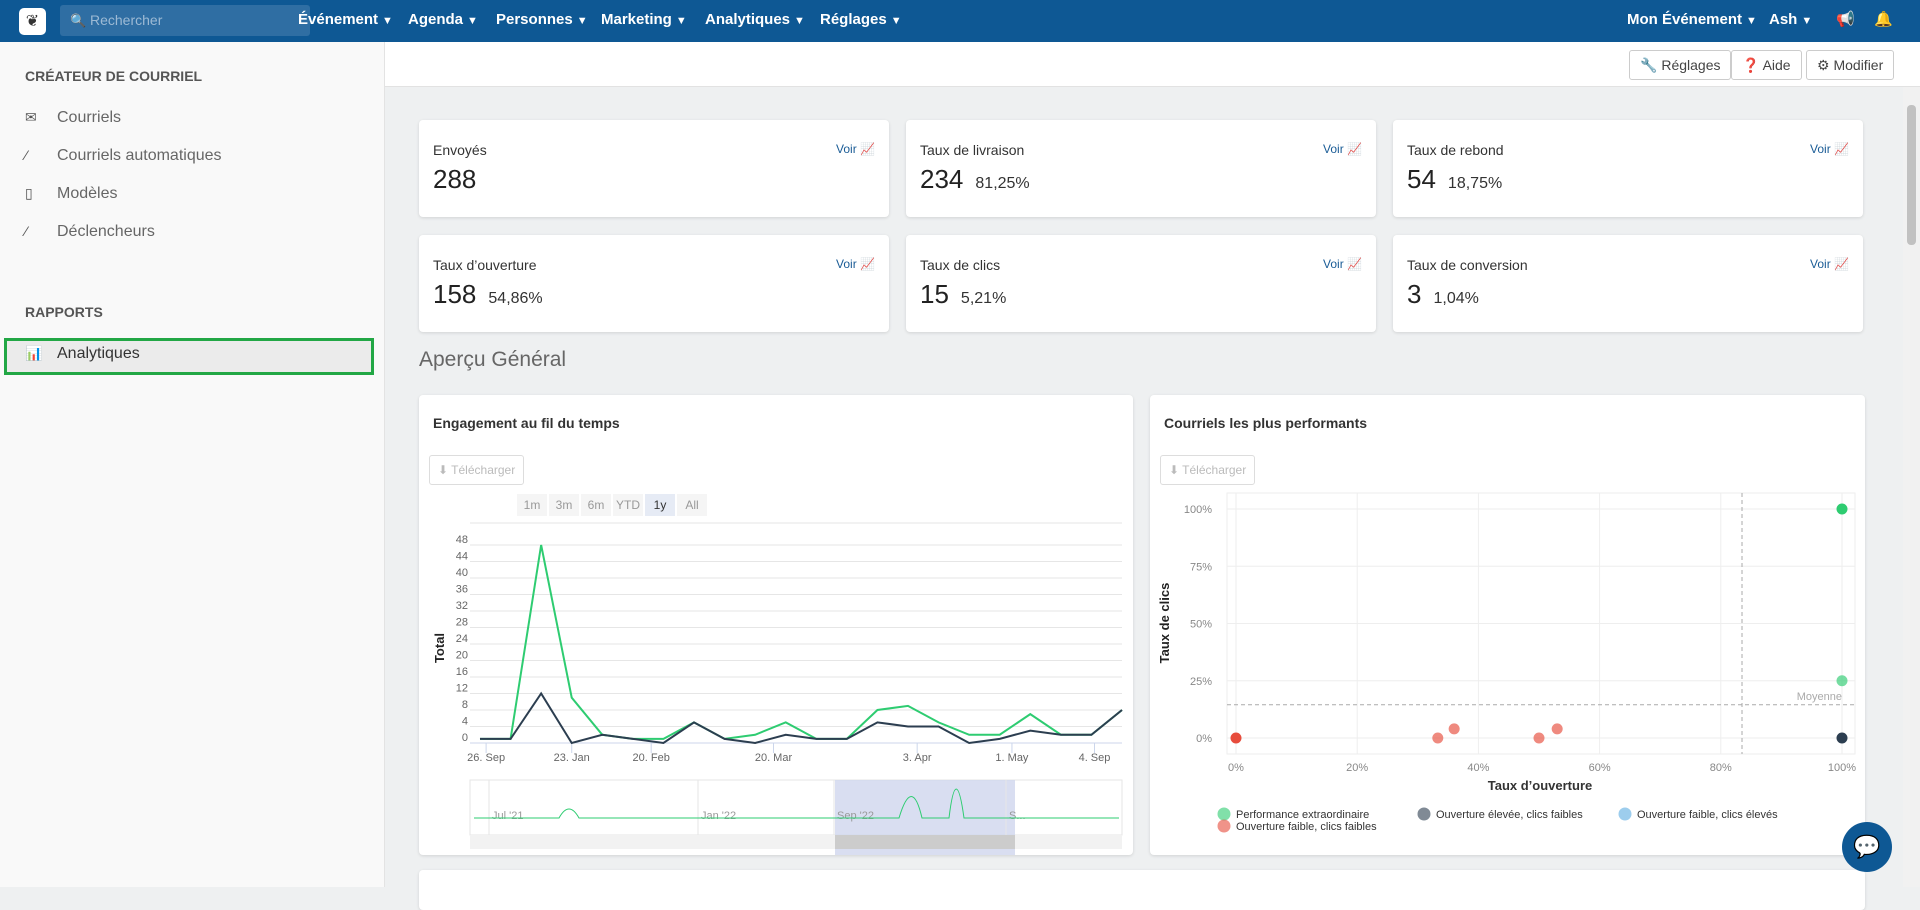 Image resolution: width=1920 pixels, height=910 pixels. Describe the element at coordinates (925, 842) in the screenshot. I see `navigator-scroll-thumb` at that location.